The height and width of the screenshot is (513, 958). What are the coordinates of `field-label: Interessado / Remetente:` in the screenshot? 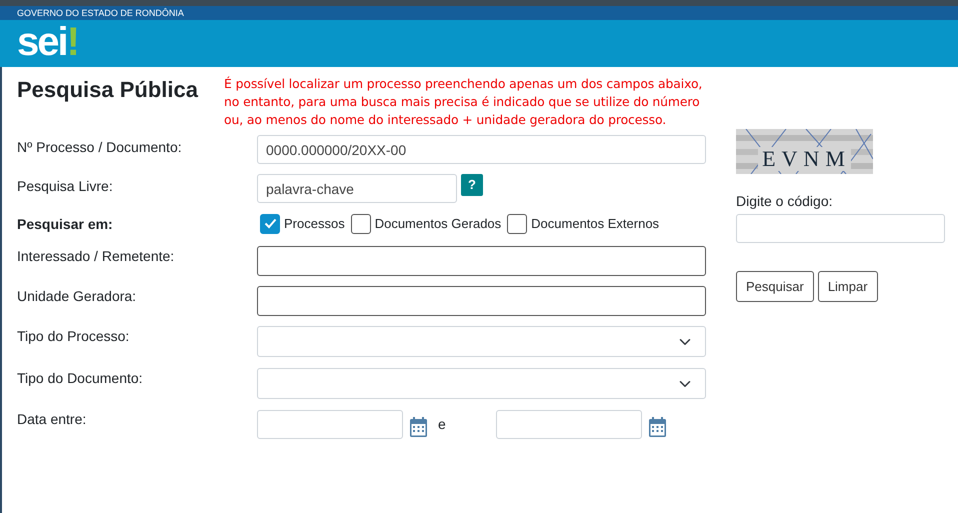 It's located at (95, 256).